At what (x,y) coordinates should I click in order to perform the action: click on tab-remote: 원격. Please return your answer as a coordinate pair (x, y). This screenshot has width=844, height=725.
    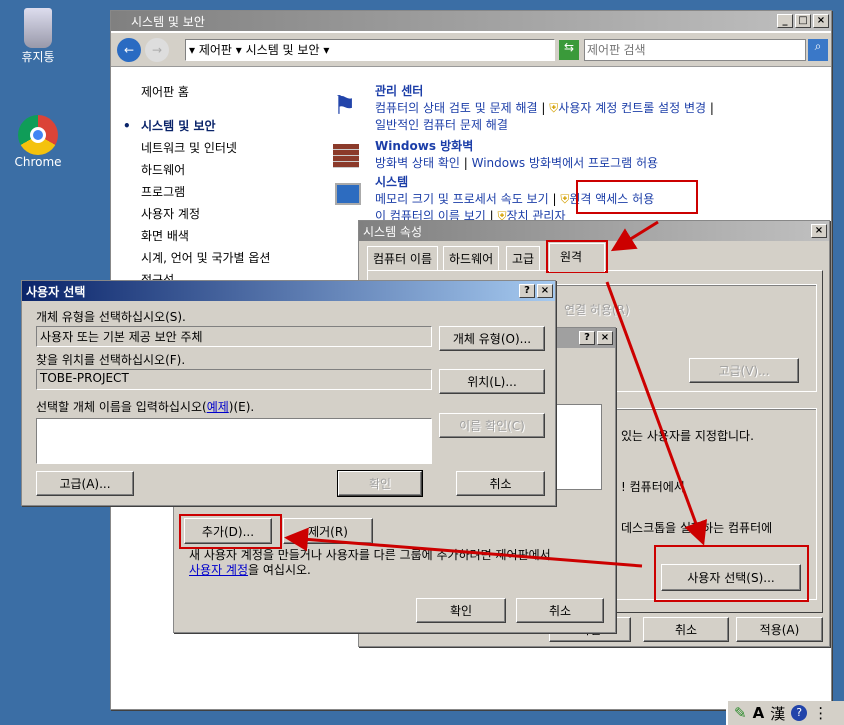
    Looking at the image, I should click on (577, 257).